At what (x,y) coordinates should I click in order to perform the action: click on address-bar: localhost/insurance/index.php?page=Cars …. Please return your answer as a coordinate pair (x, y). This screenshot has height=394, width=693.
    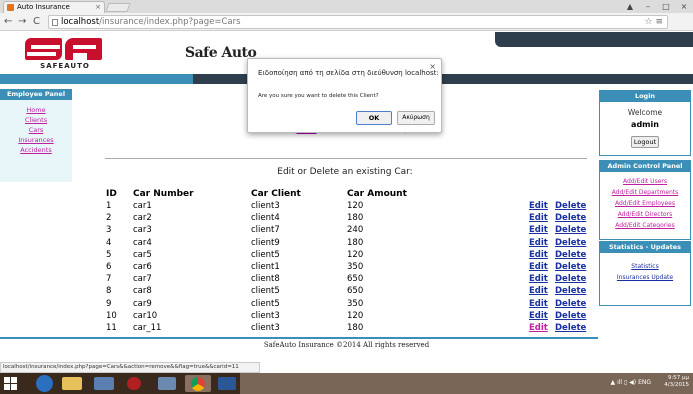
    Looking at the image, I should click on (358, 22).